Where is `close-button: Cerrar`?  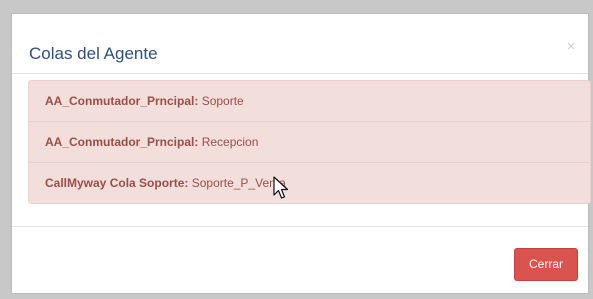 close-button: Cerrar is located at coordinates (546, 264).